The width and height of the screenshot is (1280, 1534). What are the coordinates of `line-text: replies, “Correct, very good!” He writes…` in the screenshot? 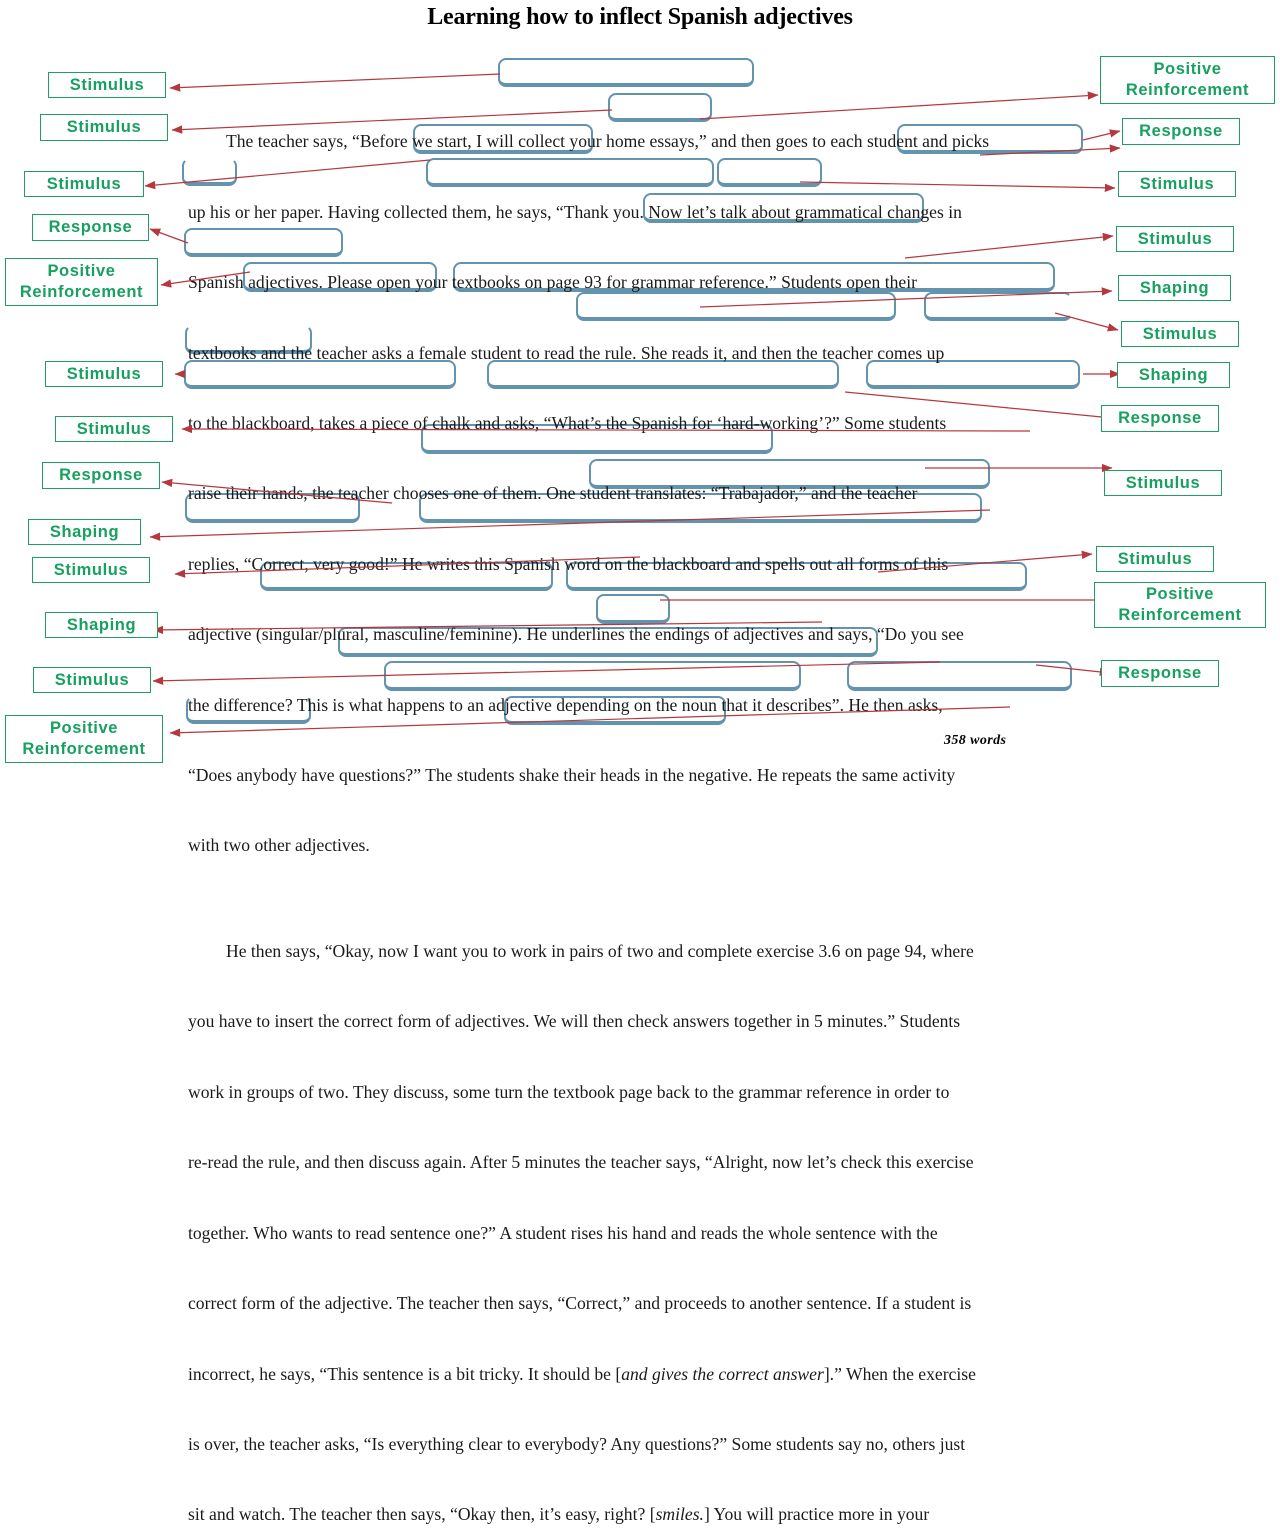 It's located at (568, 563).